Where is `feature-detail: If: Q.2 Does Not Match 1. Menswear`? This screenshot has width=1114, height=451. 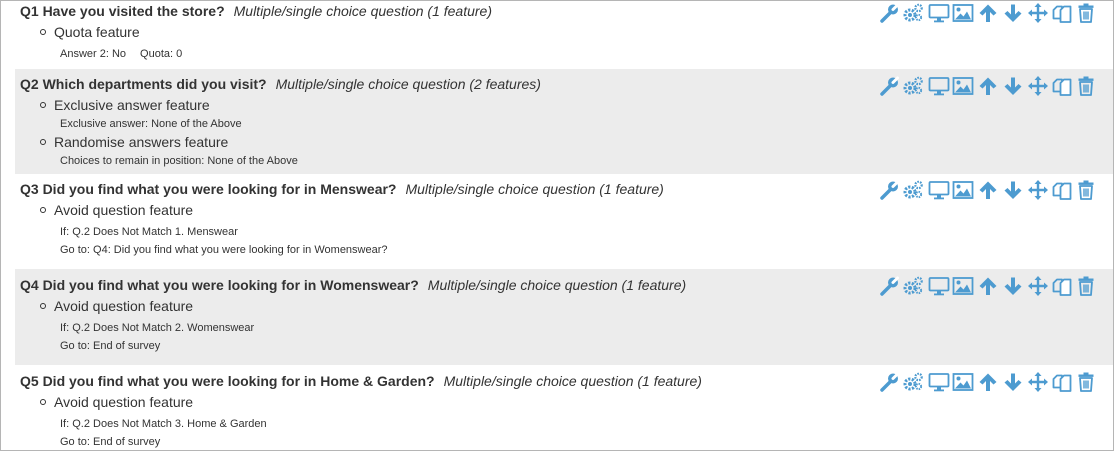 feature-detail: If: Q.2 Does Not Match 1. Menswear is located at coordinates (149, 232).